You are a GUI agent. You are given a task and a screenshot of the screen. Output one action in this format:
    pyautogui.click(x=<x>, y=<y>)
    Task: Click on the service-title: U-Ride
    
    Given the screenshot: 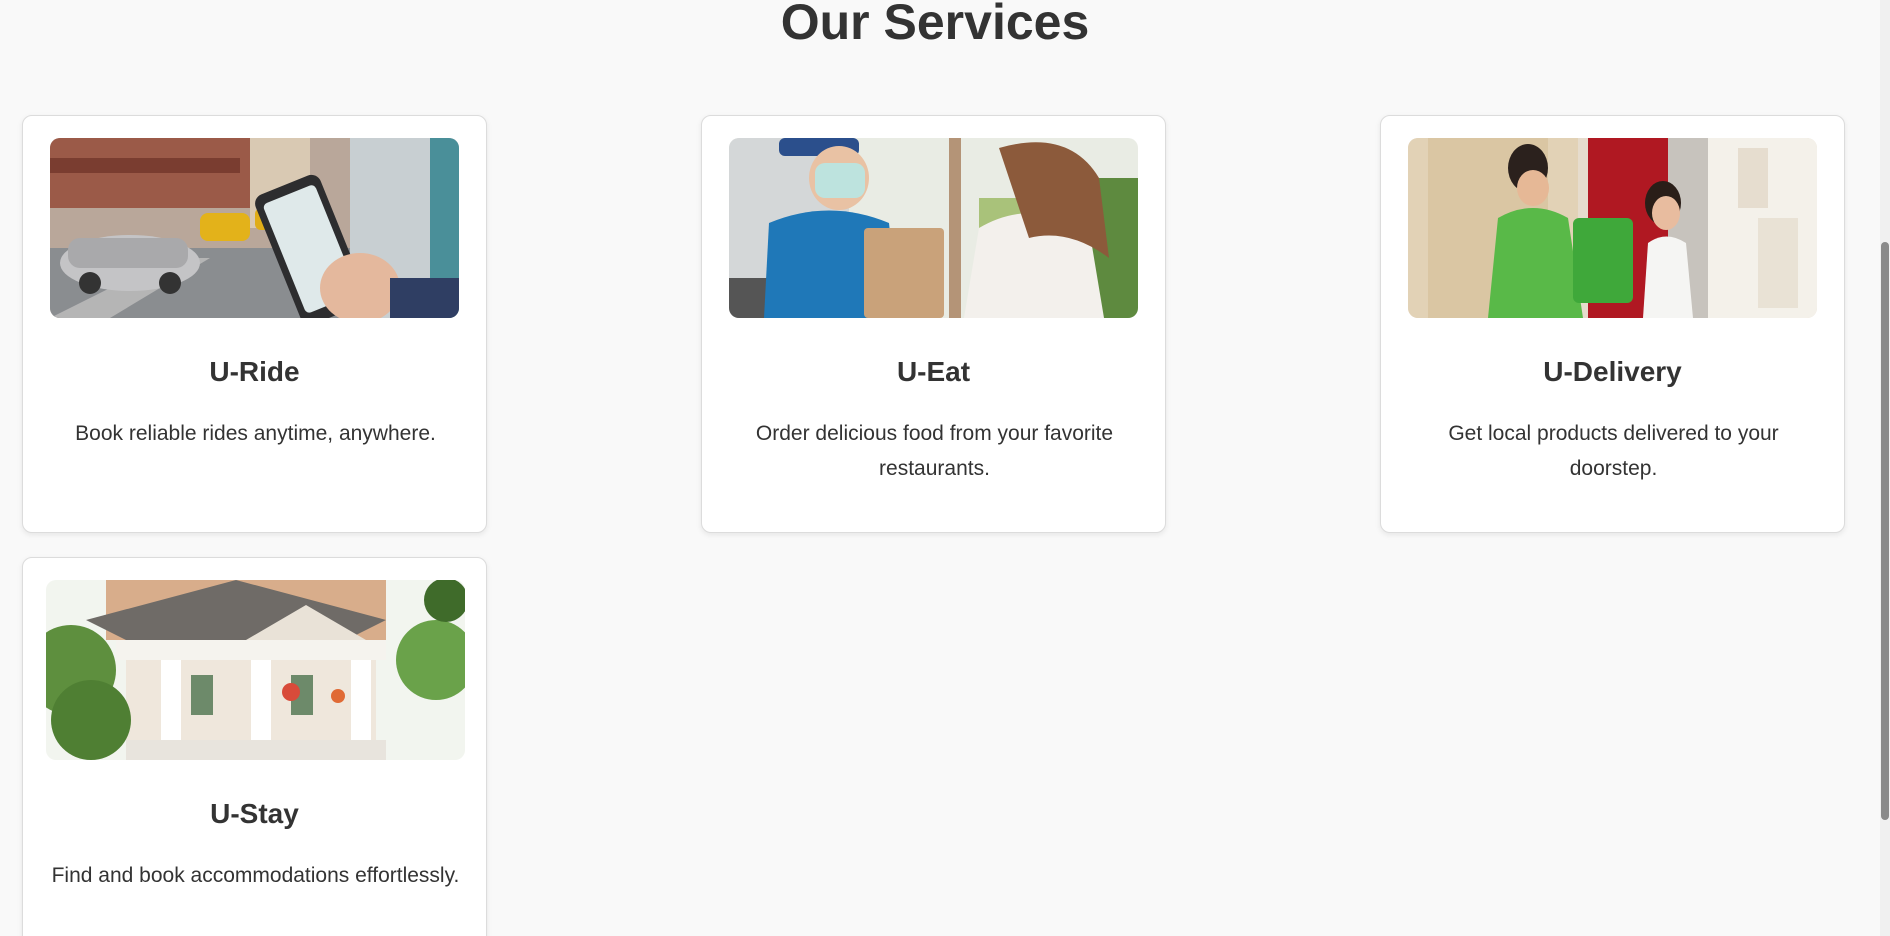 What is the action you would take?
    pyautogui.click(x=254, y=371)
    